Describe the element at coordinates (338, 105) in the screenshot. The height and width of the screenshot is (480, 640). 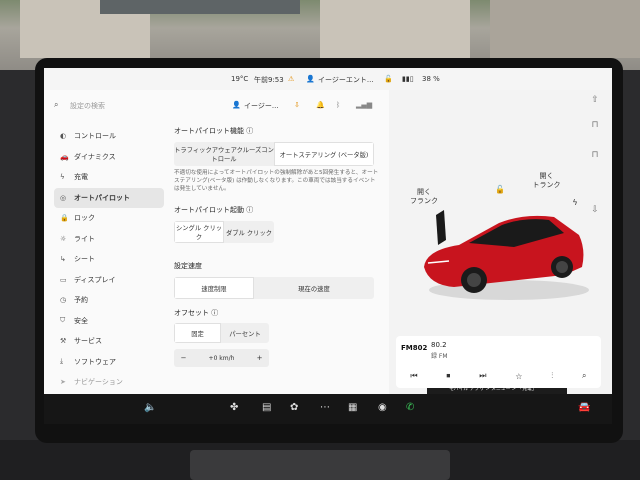
I see `bluetooth-icon: ᛒ` at that location.